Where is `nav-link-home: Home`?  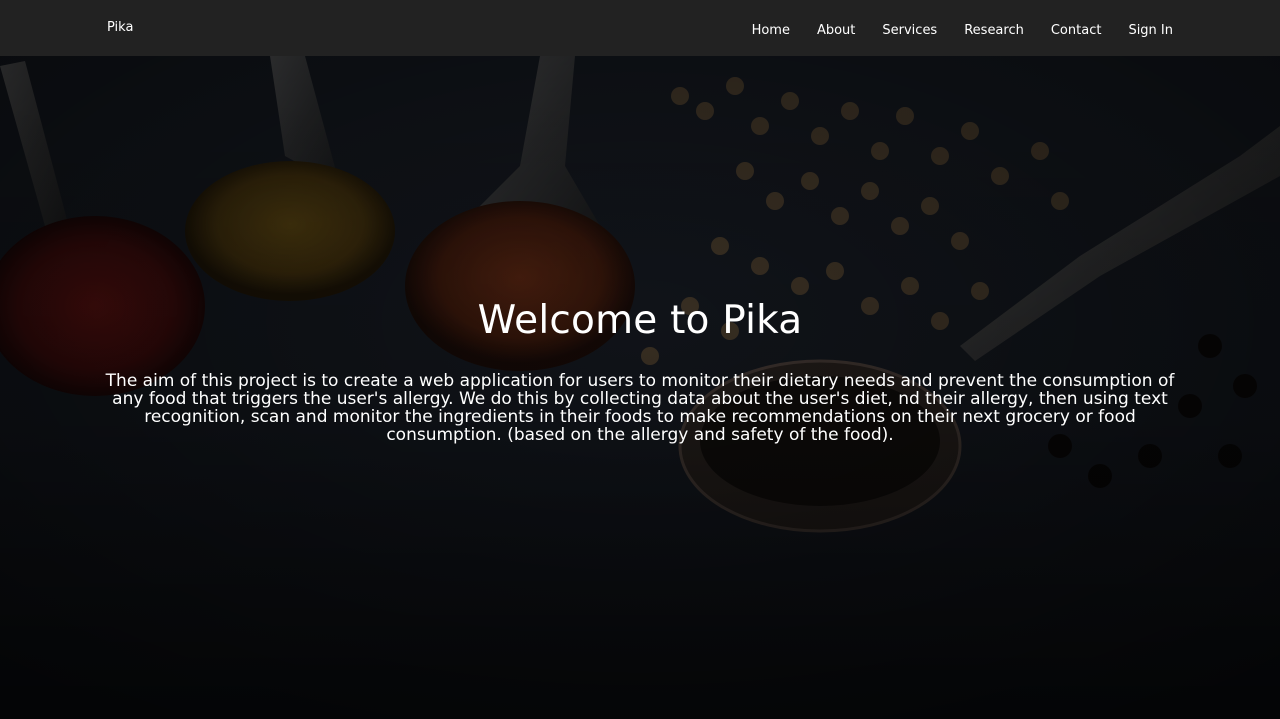 nav-link-home: Home is located at coordinates (771, 30).